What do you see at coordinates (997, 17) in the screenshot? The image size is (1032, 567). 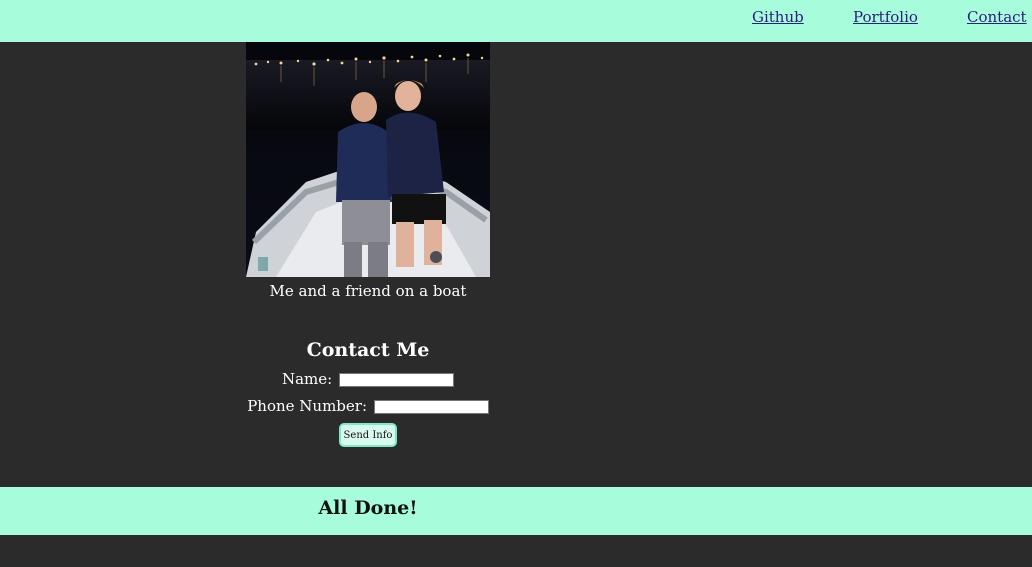 I see `nav-link-contact: Contact` at bounding box center [997, 17].